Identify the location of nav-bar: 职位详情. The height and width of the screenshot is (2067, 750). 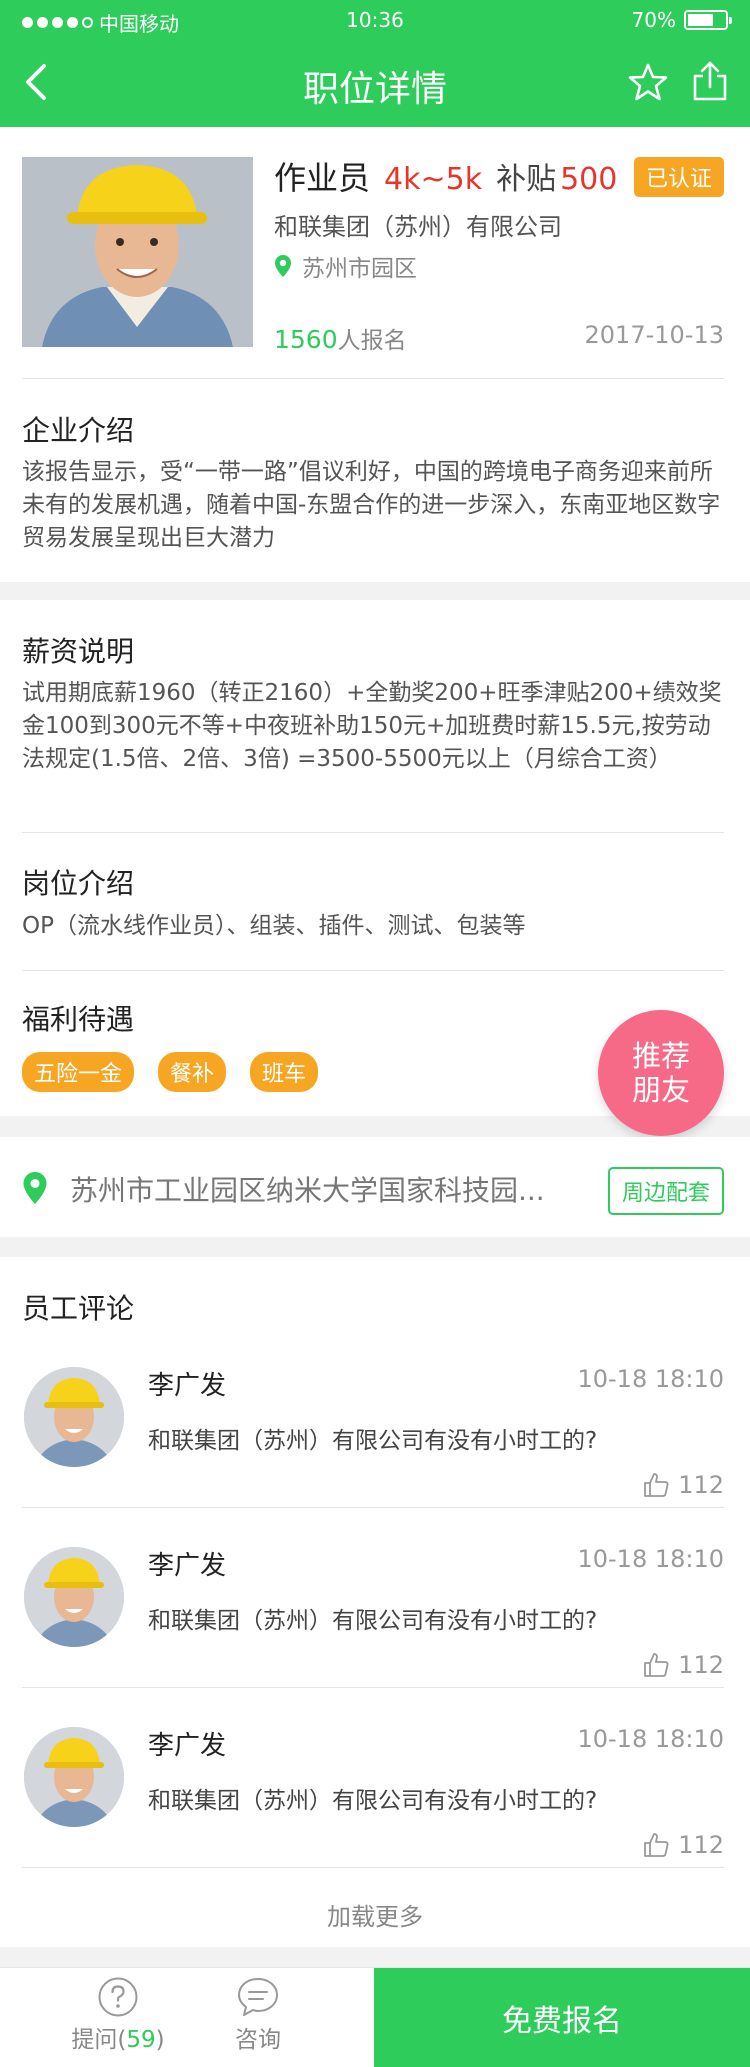
(375, 83).